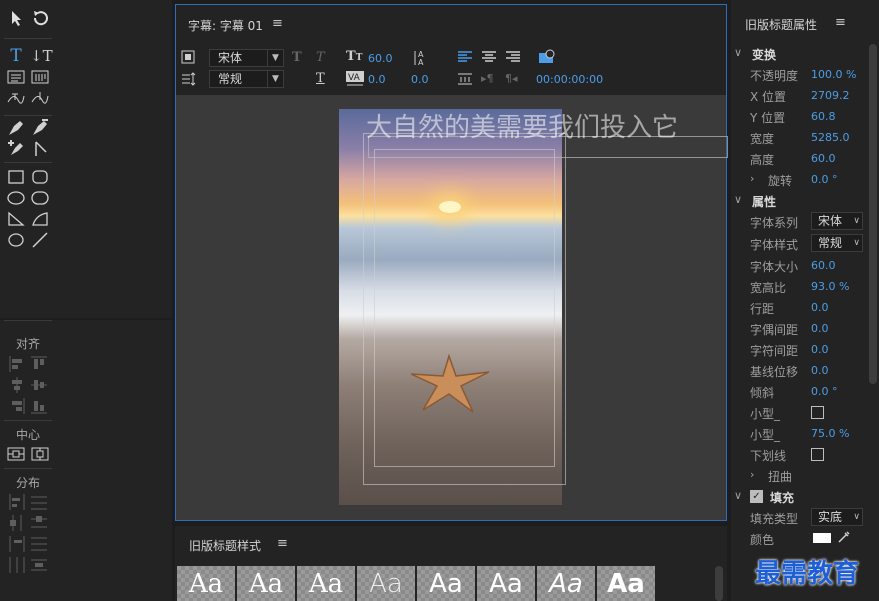  What do you see at coordinates (39, 364) in the screenshot?
I see `align-top-icon` at bounding box center [39, 364].